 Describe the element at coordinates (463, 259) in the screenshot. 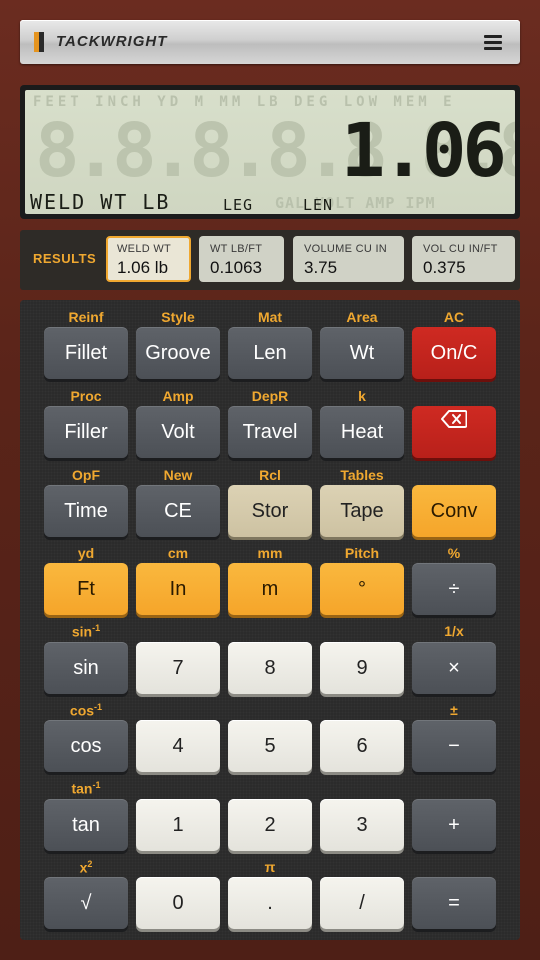

I see `result-card-vol-cu-in-ft: VOL CU IN/FT 0.375` at that location.